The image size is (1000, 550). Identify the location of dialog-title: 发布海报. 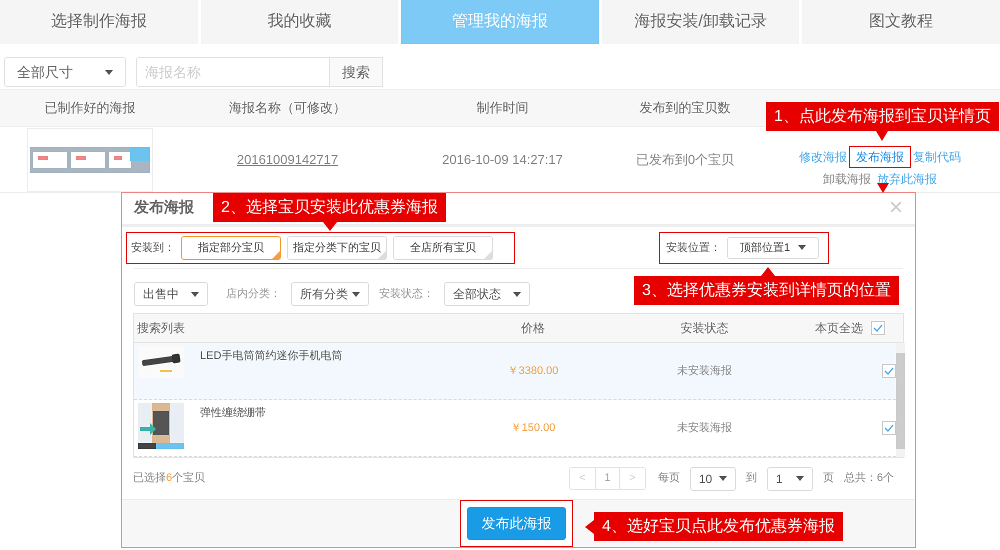
(164, 208).